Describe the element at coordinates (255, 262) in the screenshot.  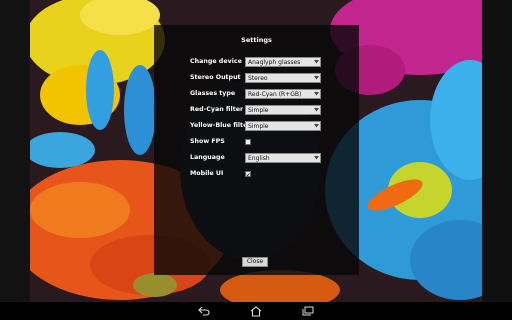
I see `close-button: Close` at that location.